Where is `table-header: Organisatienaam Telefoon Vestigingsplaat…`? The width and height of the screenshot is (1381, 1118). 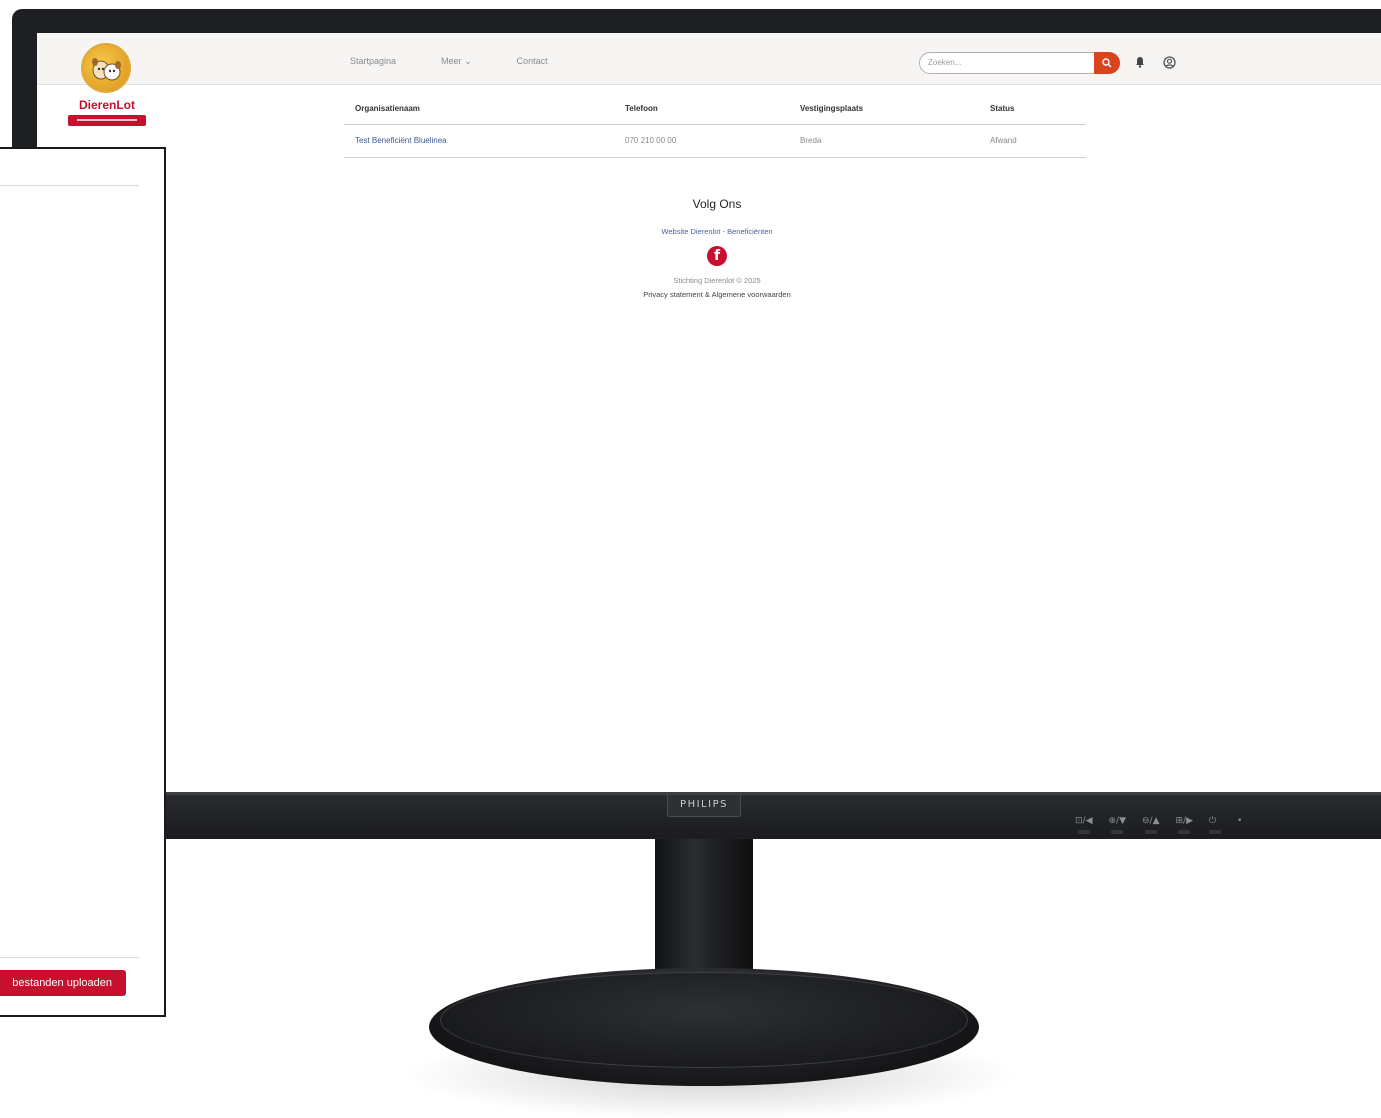
table-header: Organisatienaam Telefoon Vestigingsplaat… is located at coordinates (715, 110).